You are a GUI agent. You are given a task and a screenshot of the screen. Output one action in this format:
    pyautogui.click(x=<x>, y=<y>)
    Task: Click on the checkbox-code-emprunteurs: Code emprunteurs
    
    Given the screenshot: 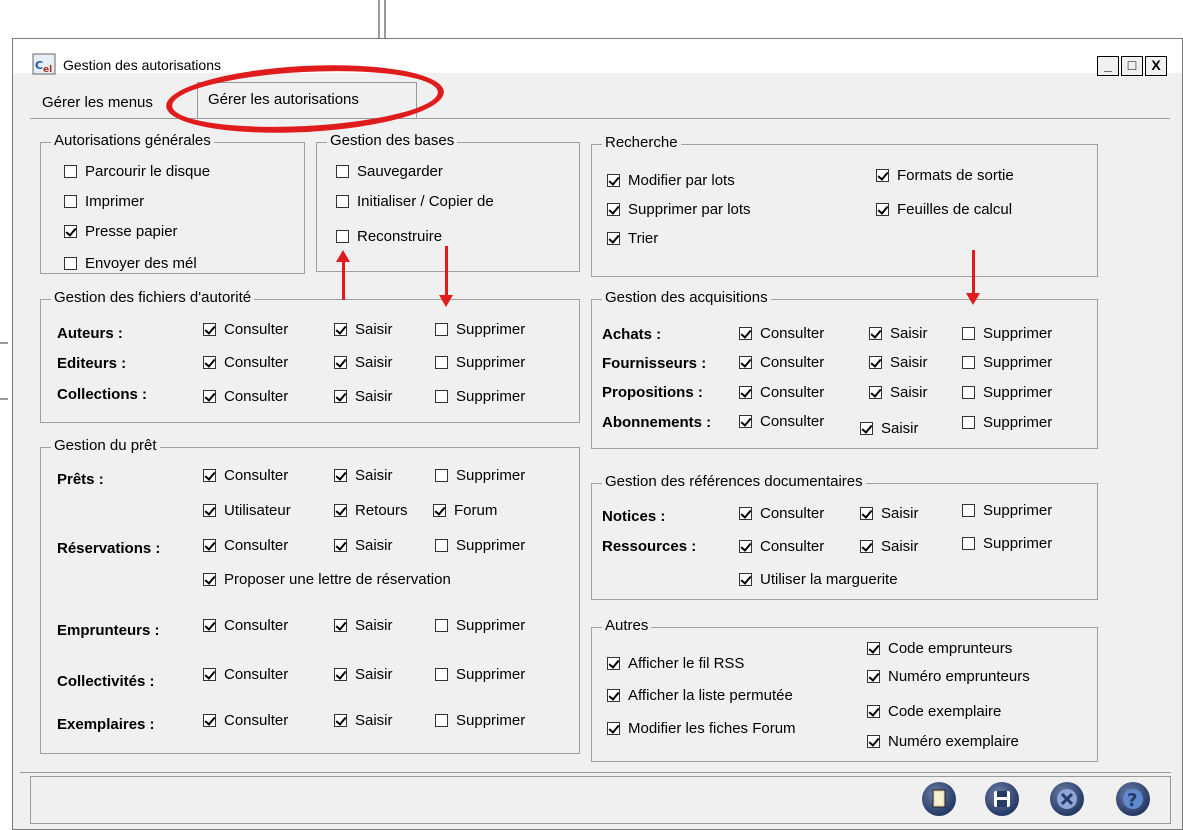 What is the action you would take?
    pyautogui.click(x=939, y=648)
    